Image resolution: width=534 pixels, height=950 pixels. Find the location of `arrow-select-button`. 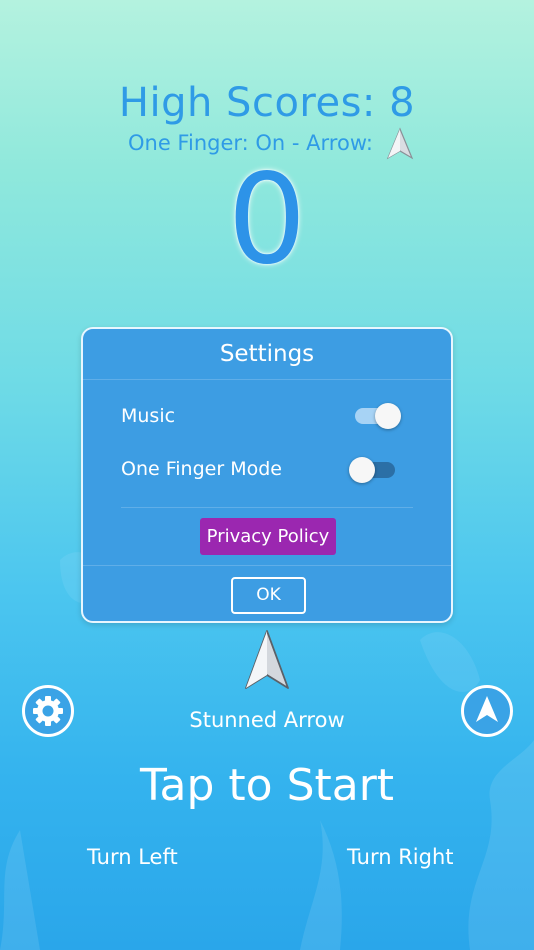

arrow-select-button is located at coordinates (487, 711).